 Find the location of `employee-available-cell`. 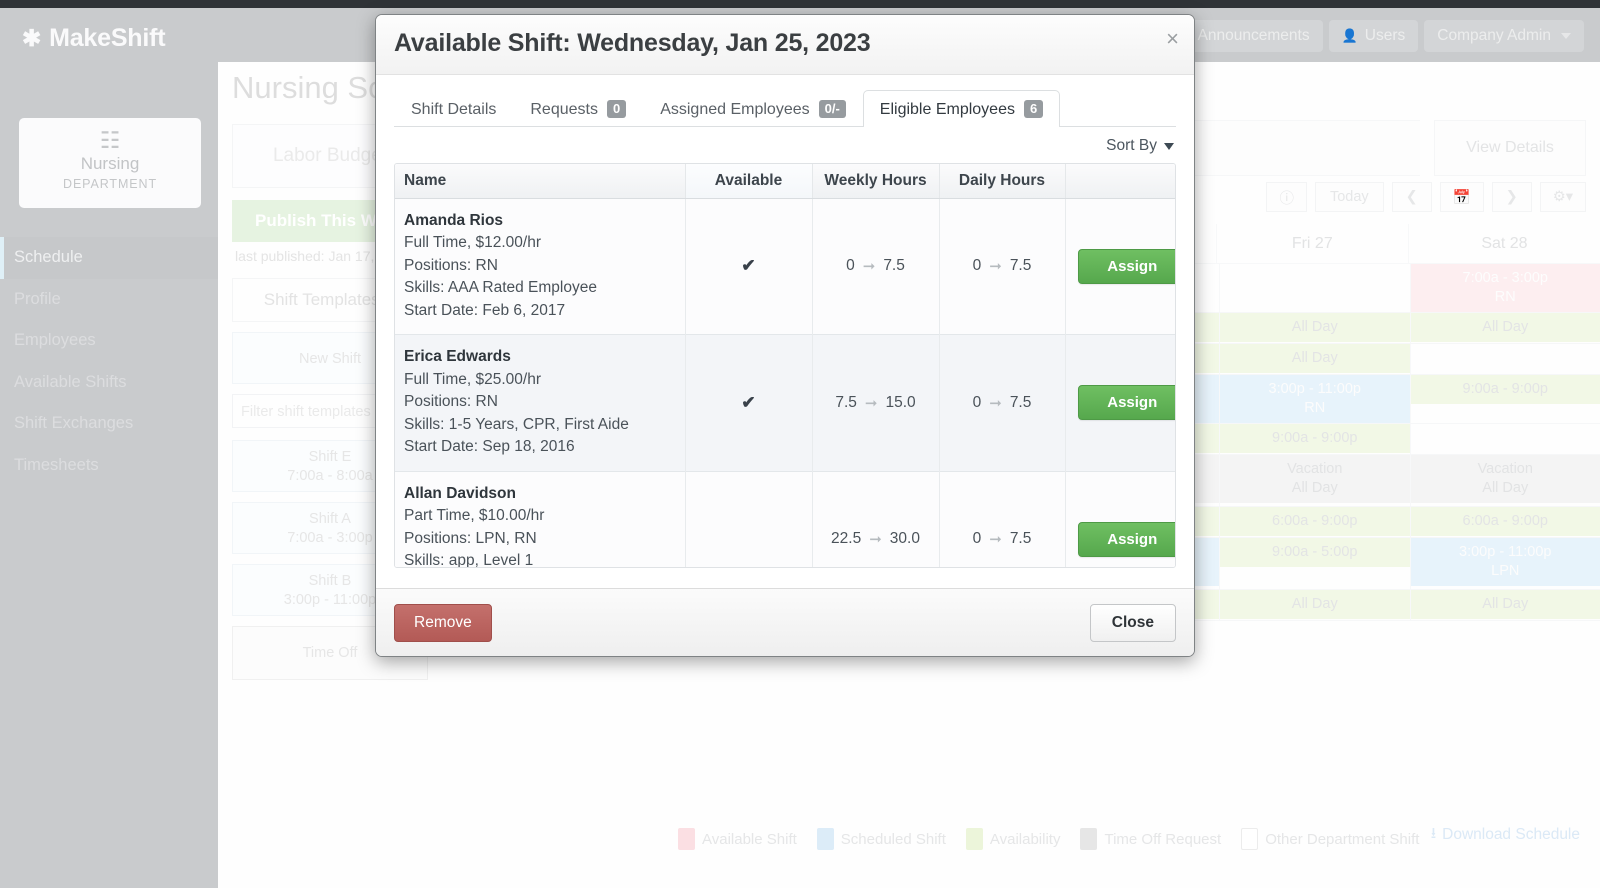

employee-available-cell is located at coordinates (748, 518).